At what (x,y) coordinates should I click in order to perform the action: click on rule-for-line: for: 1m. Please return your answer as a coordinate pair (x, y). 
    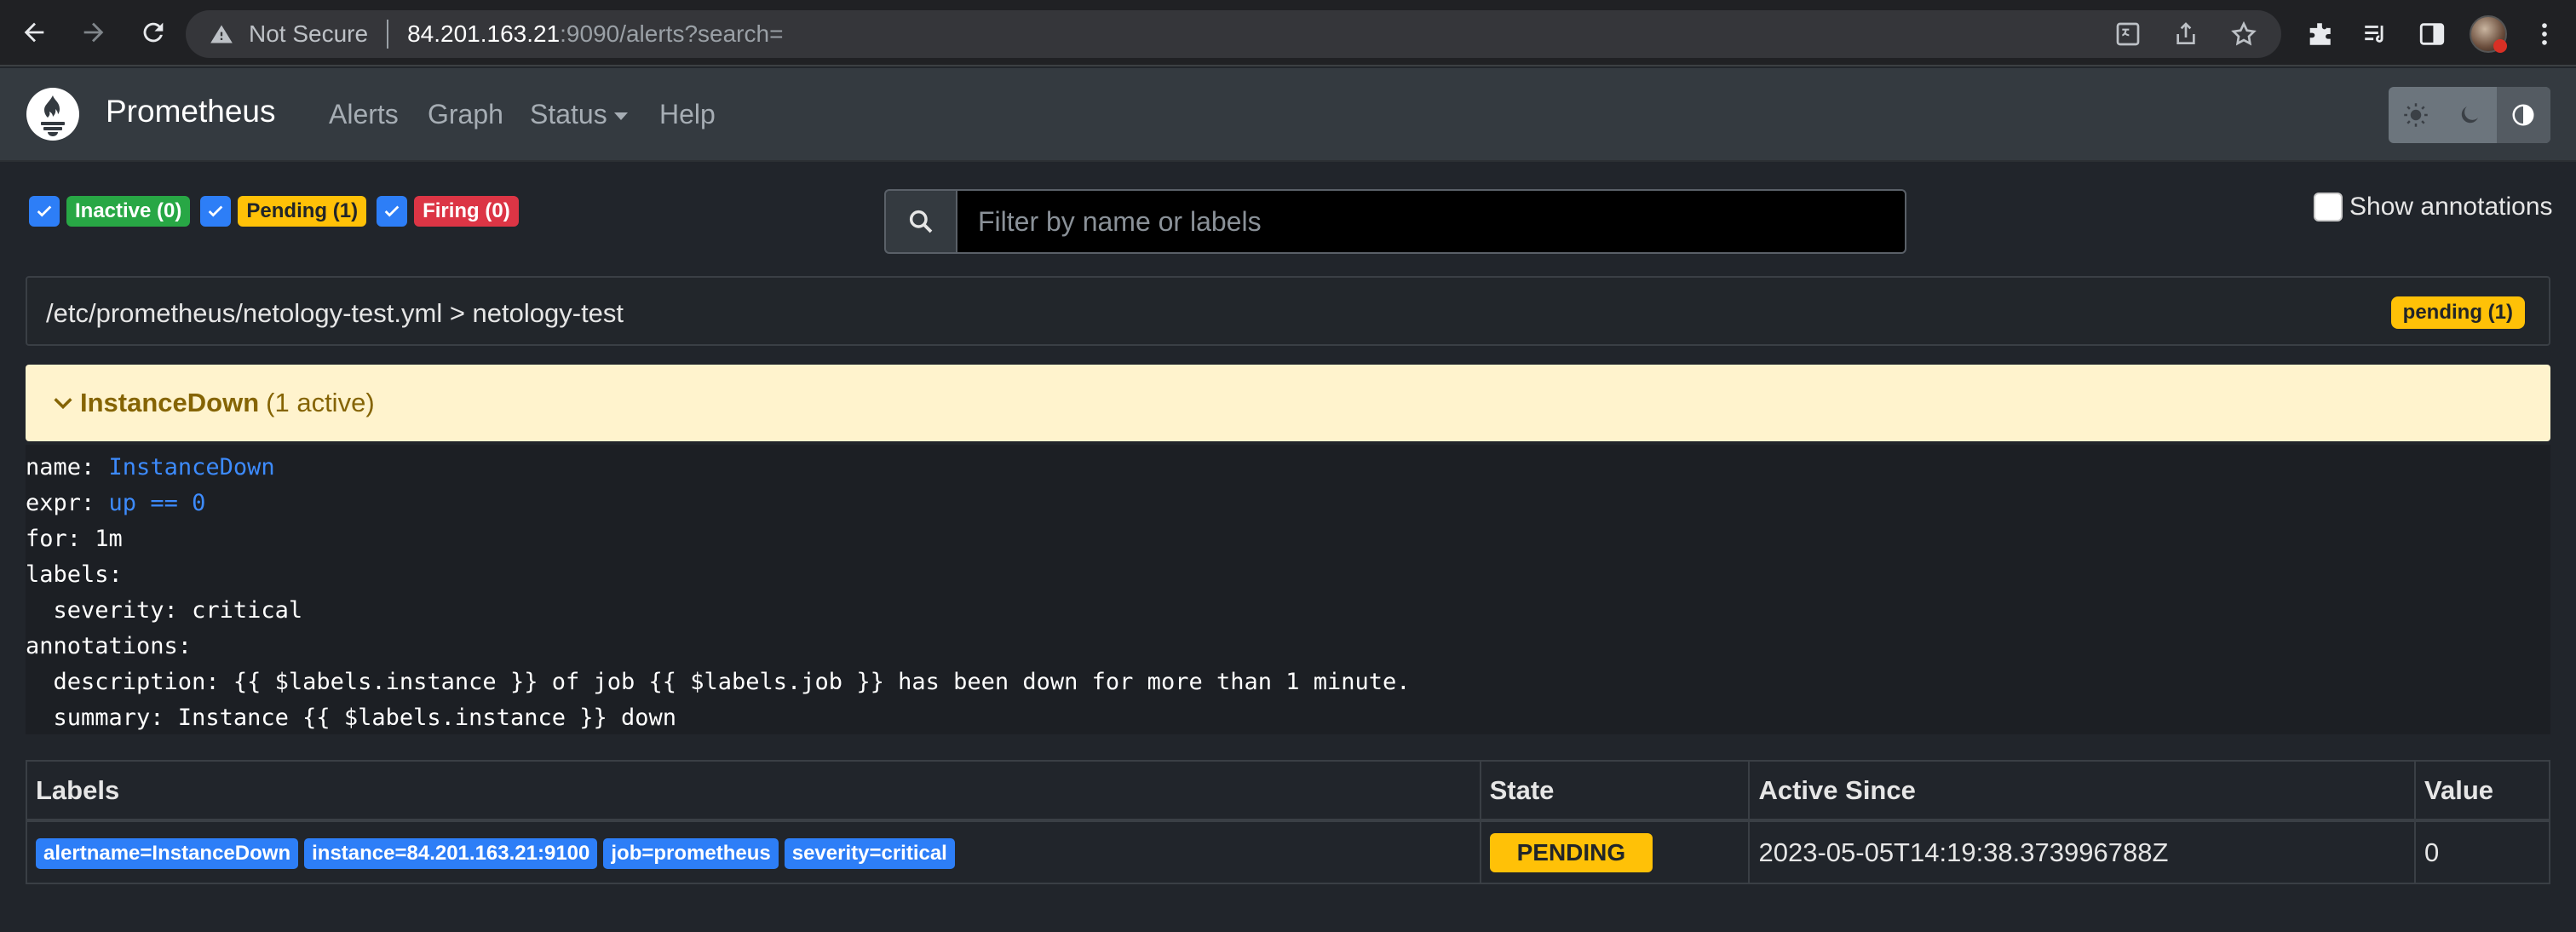
    Looking at the image, I should click on (74, 539).